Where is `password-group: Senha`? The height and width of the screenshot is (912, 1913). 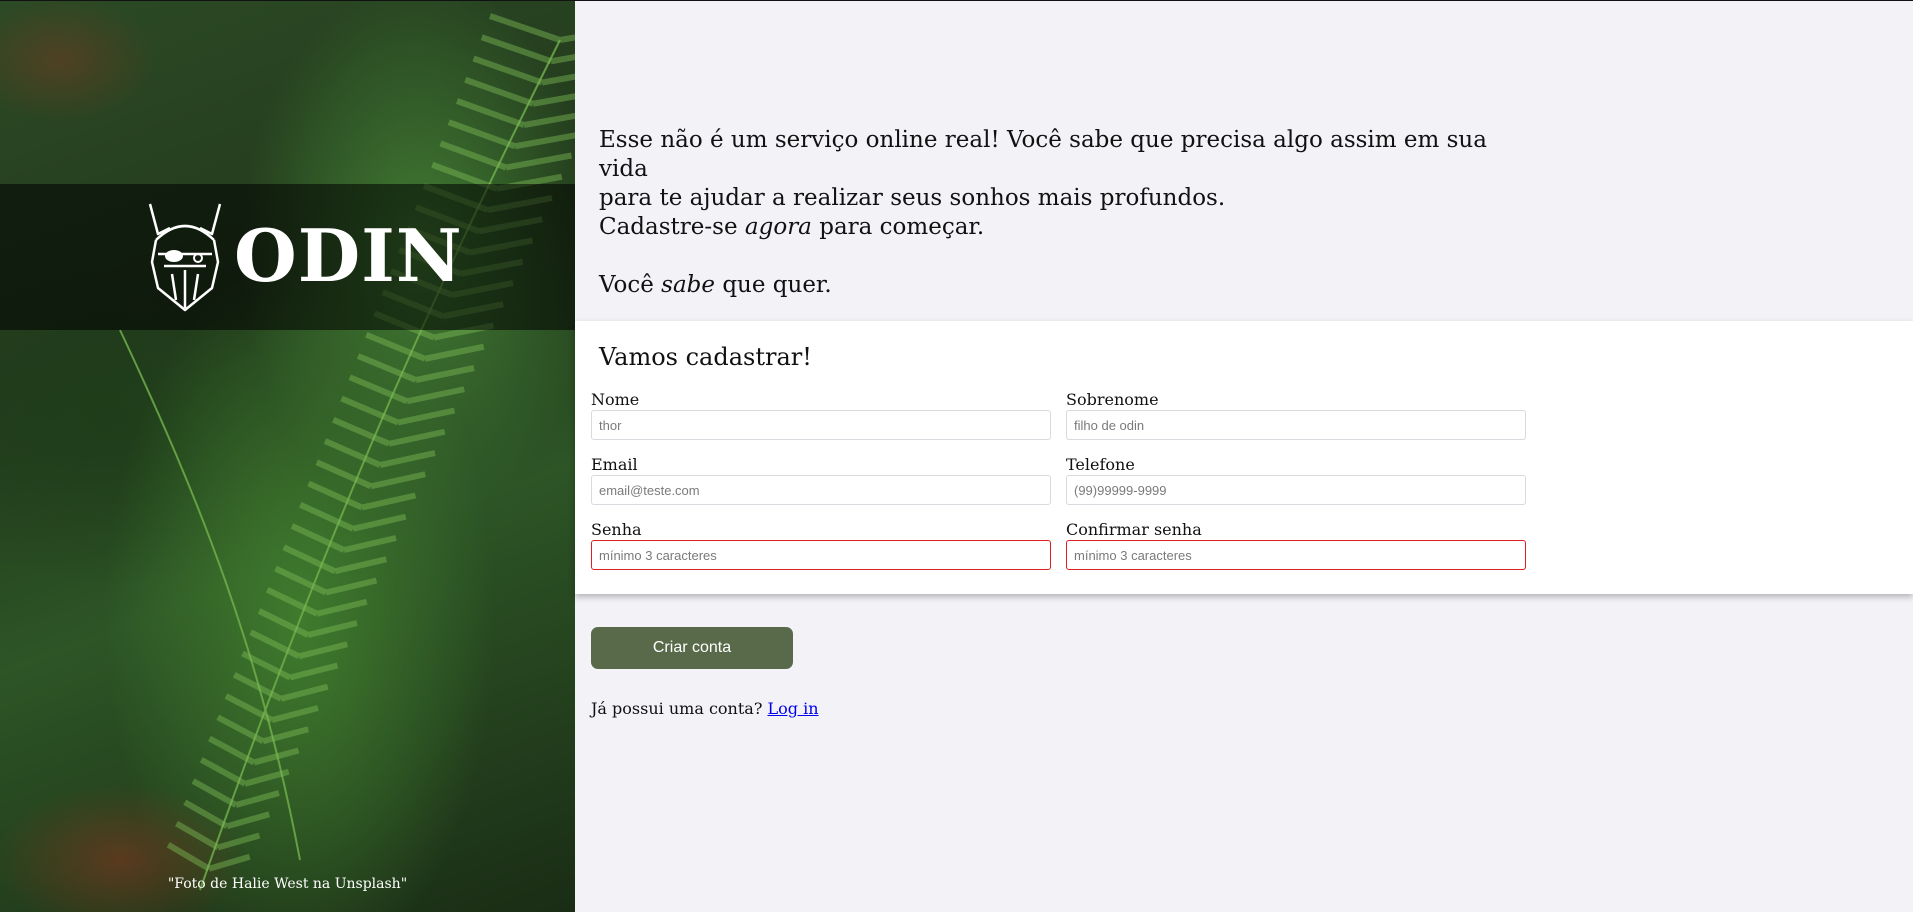
password-group: Senha is located at coordinates (821, 545).